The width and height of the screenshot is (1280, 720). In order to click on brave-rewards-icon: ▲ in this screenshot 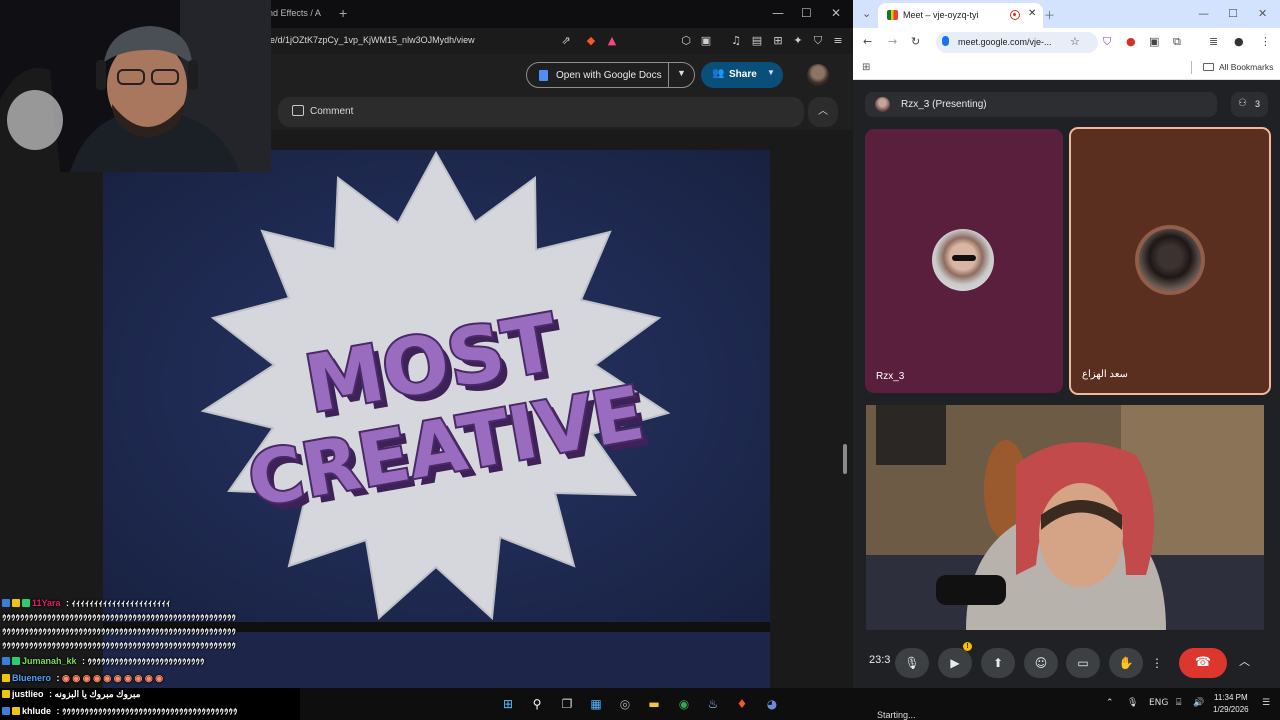, I will do `click(612, 41)`.